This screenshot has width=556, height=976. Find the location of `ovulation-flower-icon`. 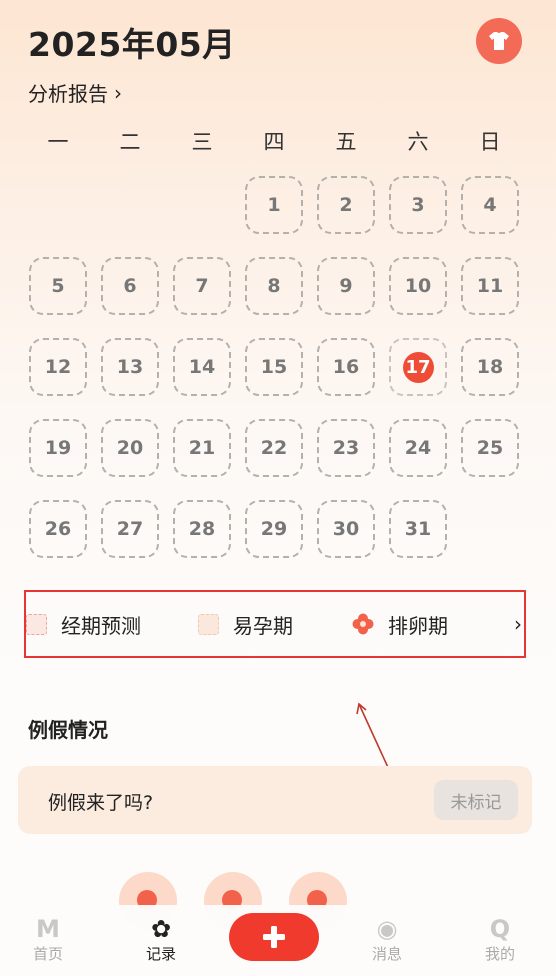

ovulation-flower-icon is located at coordinates (363, 624).